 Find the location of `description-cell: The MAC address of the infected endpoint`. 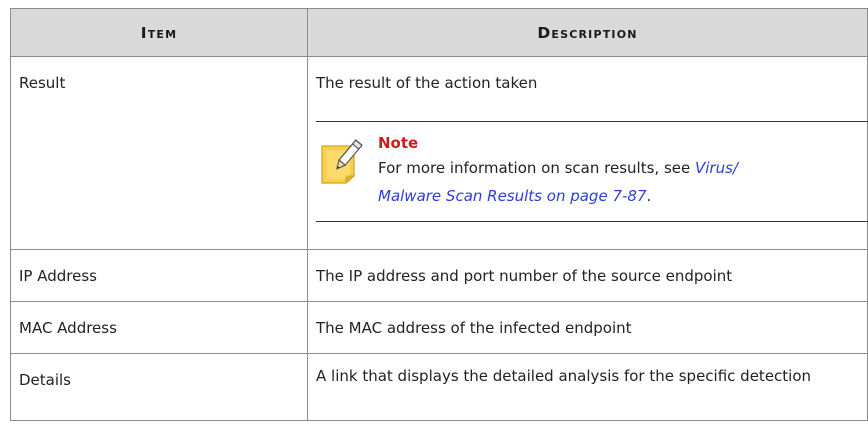

description-cell: The MAC address of the infected endpoint is located at coordinates (587, 327).